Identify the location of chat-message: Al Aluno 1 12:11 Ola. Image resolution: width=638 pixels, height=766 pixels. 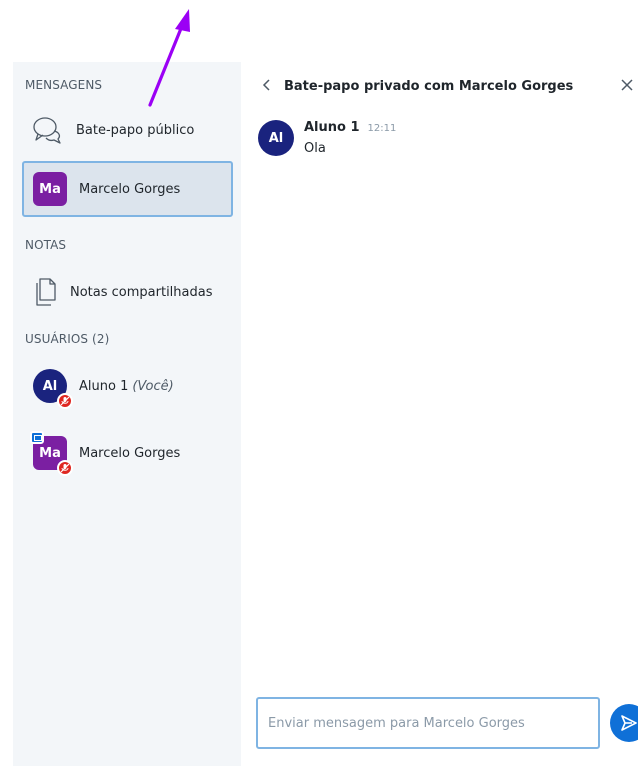
(327, 138).